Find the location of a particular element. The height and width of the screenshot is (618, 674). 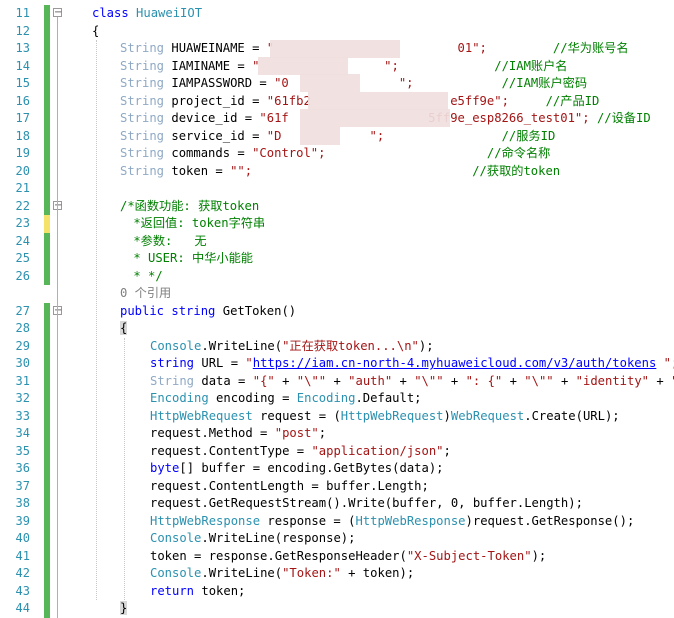

code-token: { is located at coordinates (96, 30).